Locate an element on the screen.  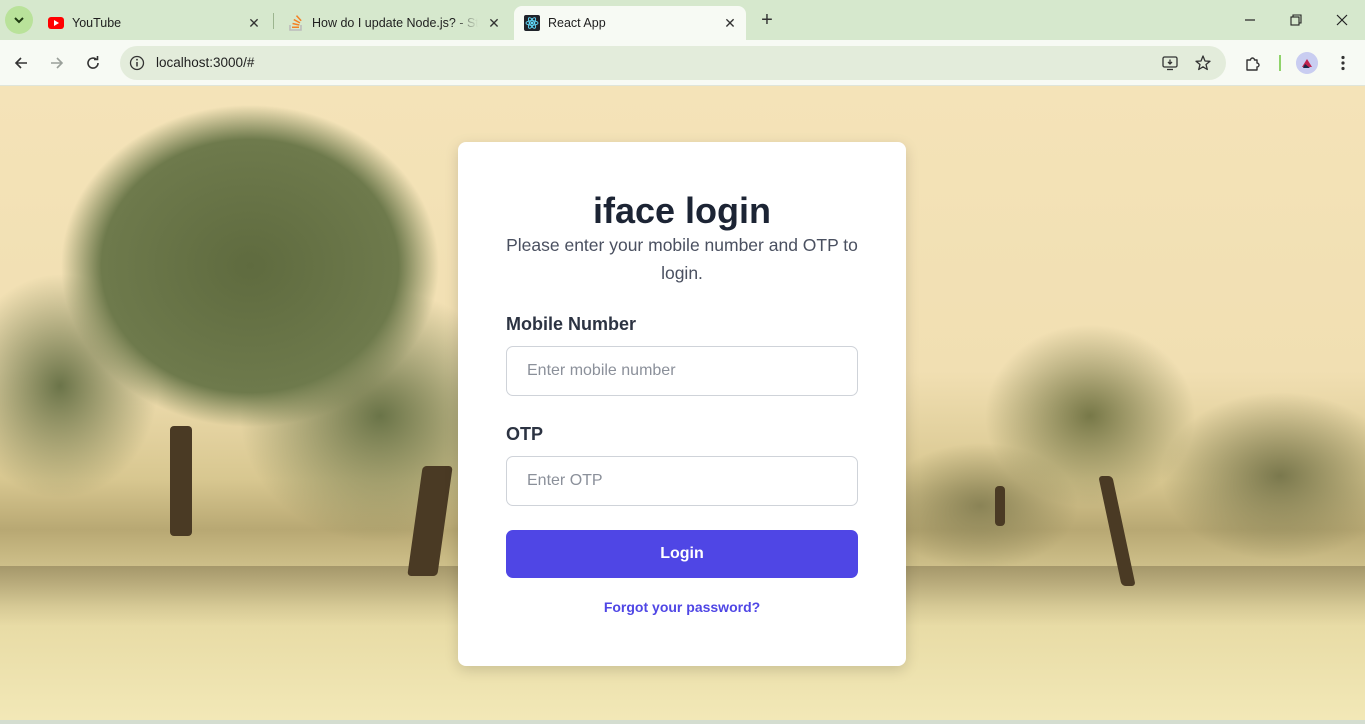
otp-label: OTP is located at coordinates (525, 434).